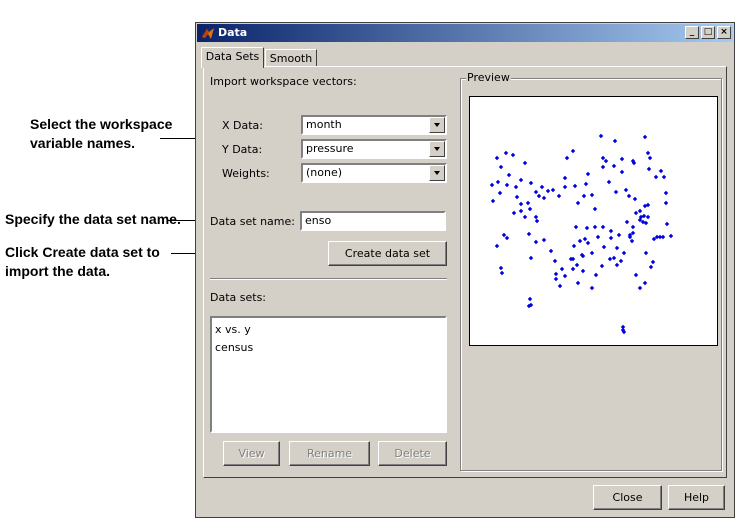 The width and height of the screenshot is (751, 525). What do you see at coordinates (696, 497) in the screenshot?
I see `help-button: Help` at bounding box center [696, 497].